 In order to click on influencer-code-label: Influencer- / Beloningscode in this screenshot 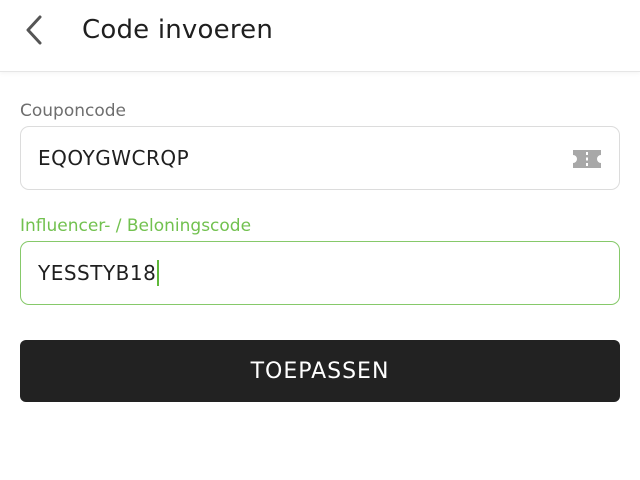, I will do `click(136, 226)`.